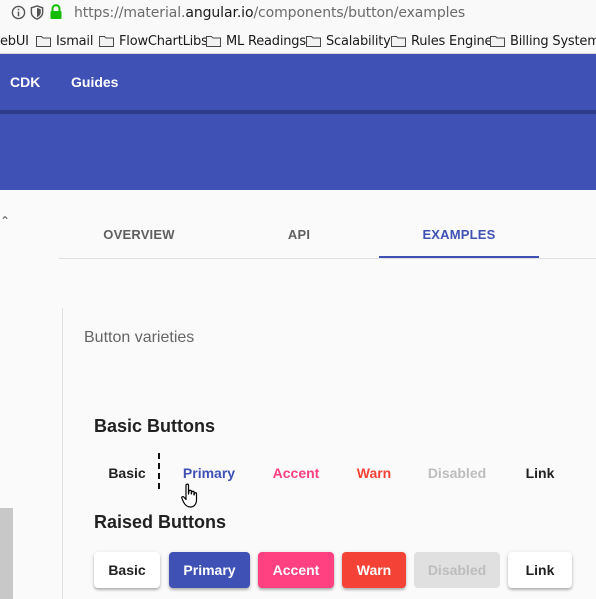 Image resolution: width=596 pixels, height=599 pixels. What do you see at coordinates (25, 82) in the screenshot?
I see `nav-cdk: CDK` at bounding box center [25, 82].